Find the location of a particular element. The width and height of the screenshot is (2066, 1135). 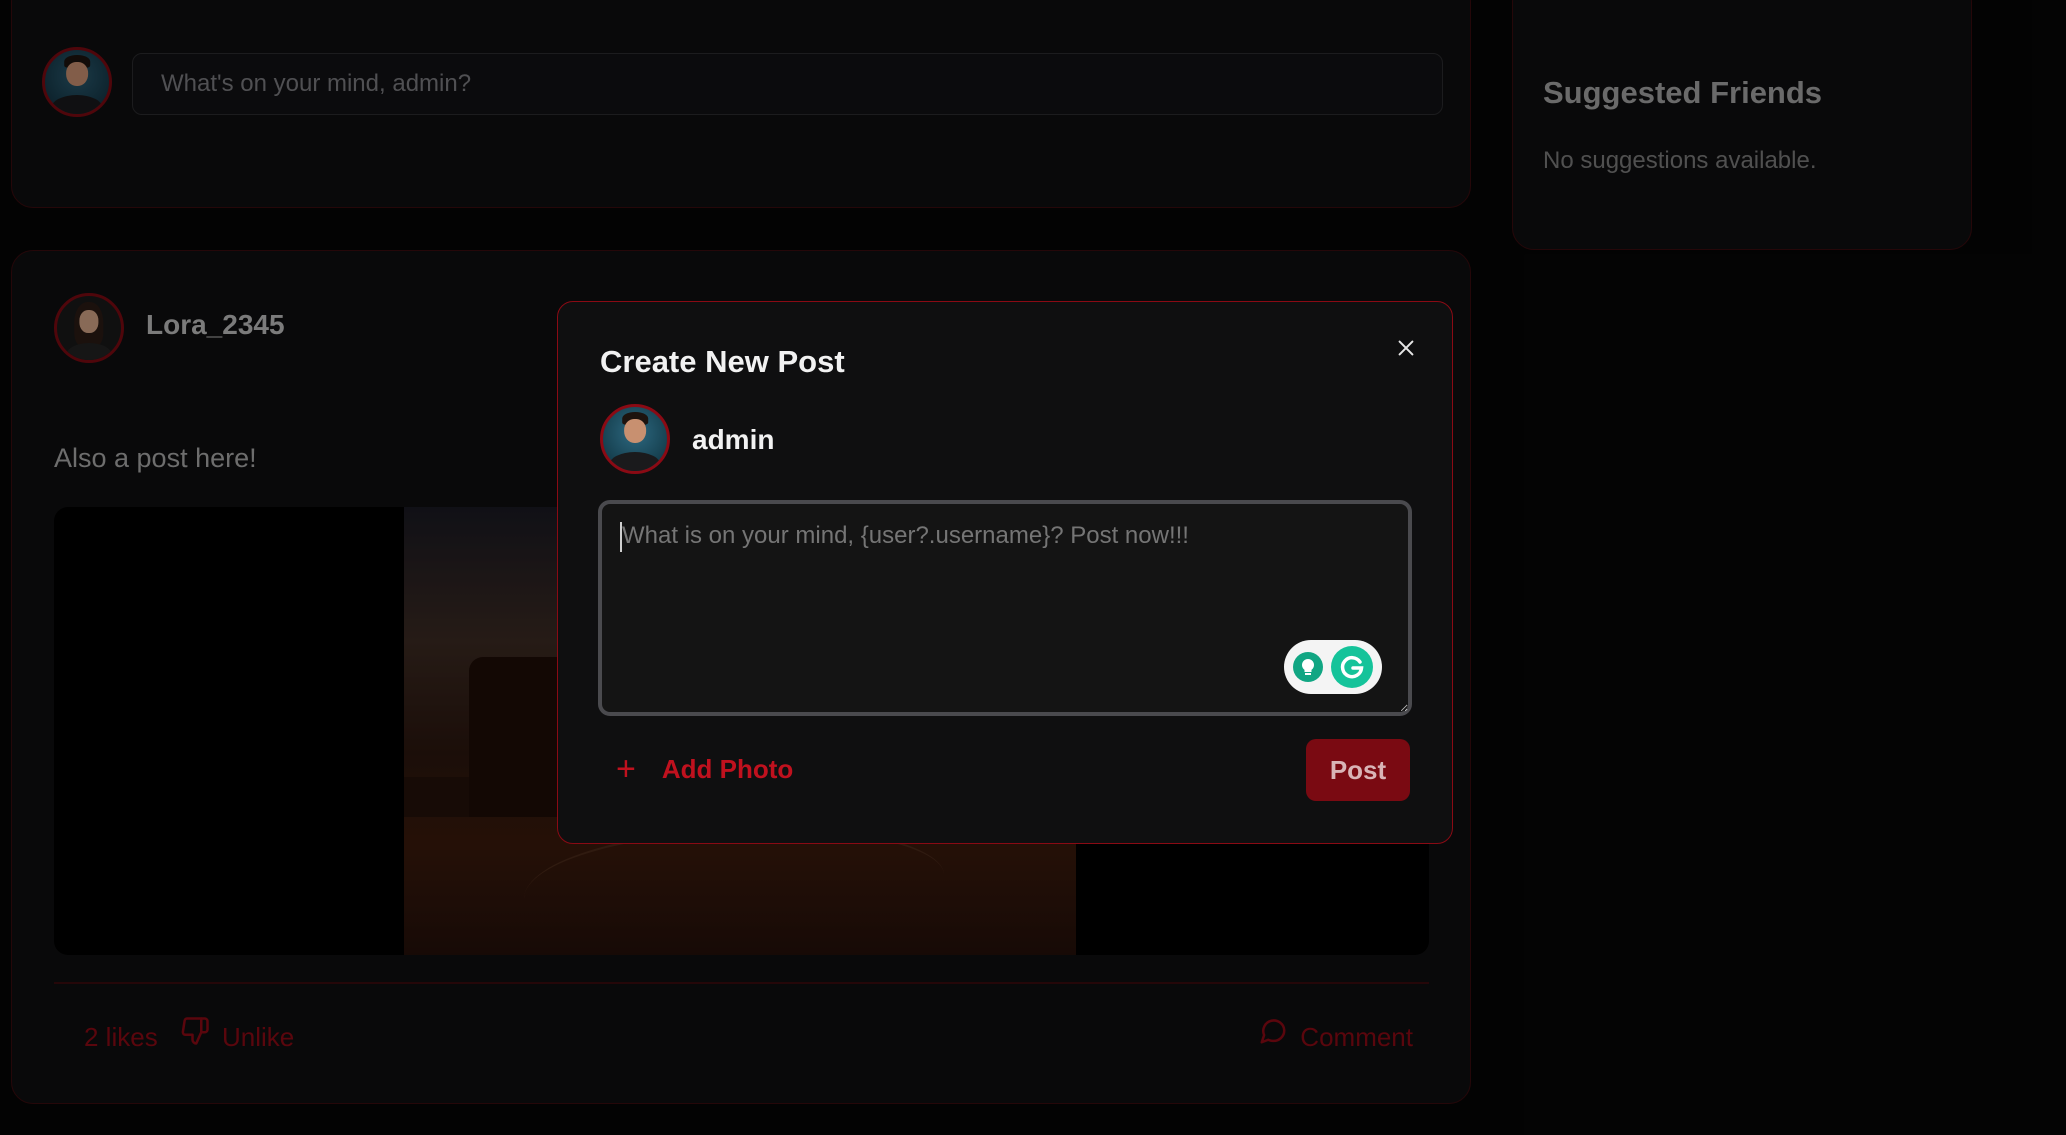

close-icon is located at coordinates (1406, 350).